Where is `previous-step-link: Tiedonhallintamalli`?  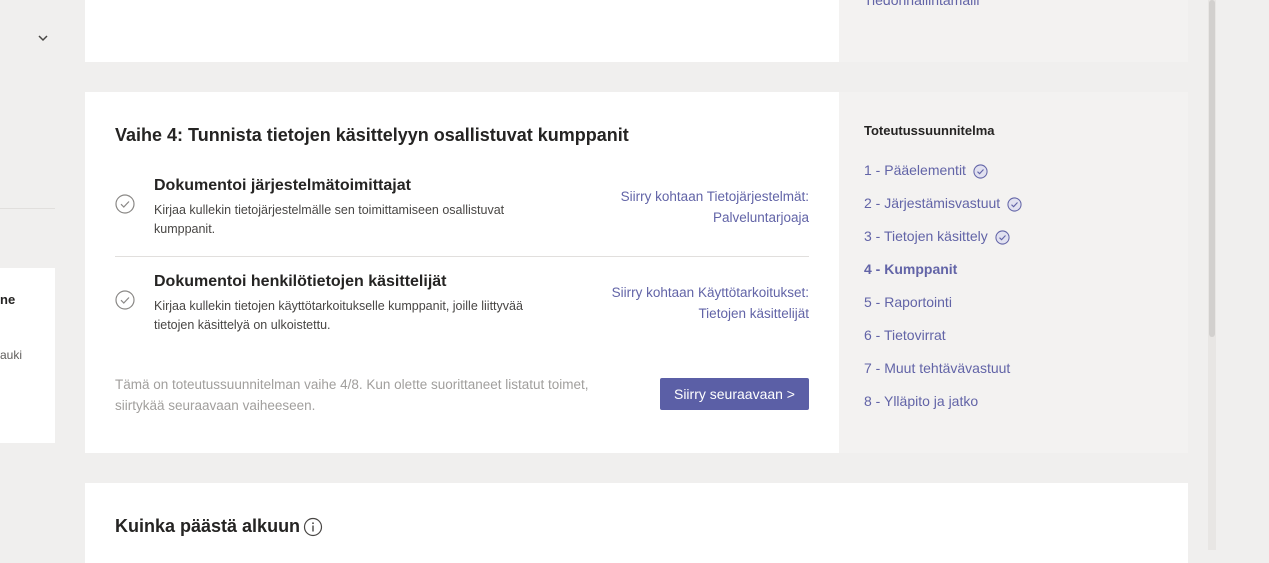
previous-step-link: Tiedonhallintamalli is located at coordinates (921, 4).